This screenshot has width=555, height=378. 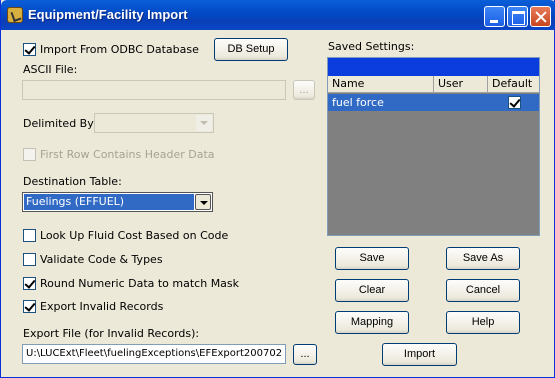 I want to click on destination-table-select: Fuelings (EFFUEL), so click(x=117, y=202).